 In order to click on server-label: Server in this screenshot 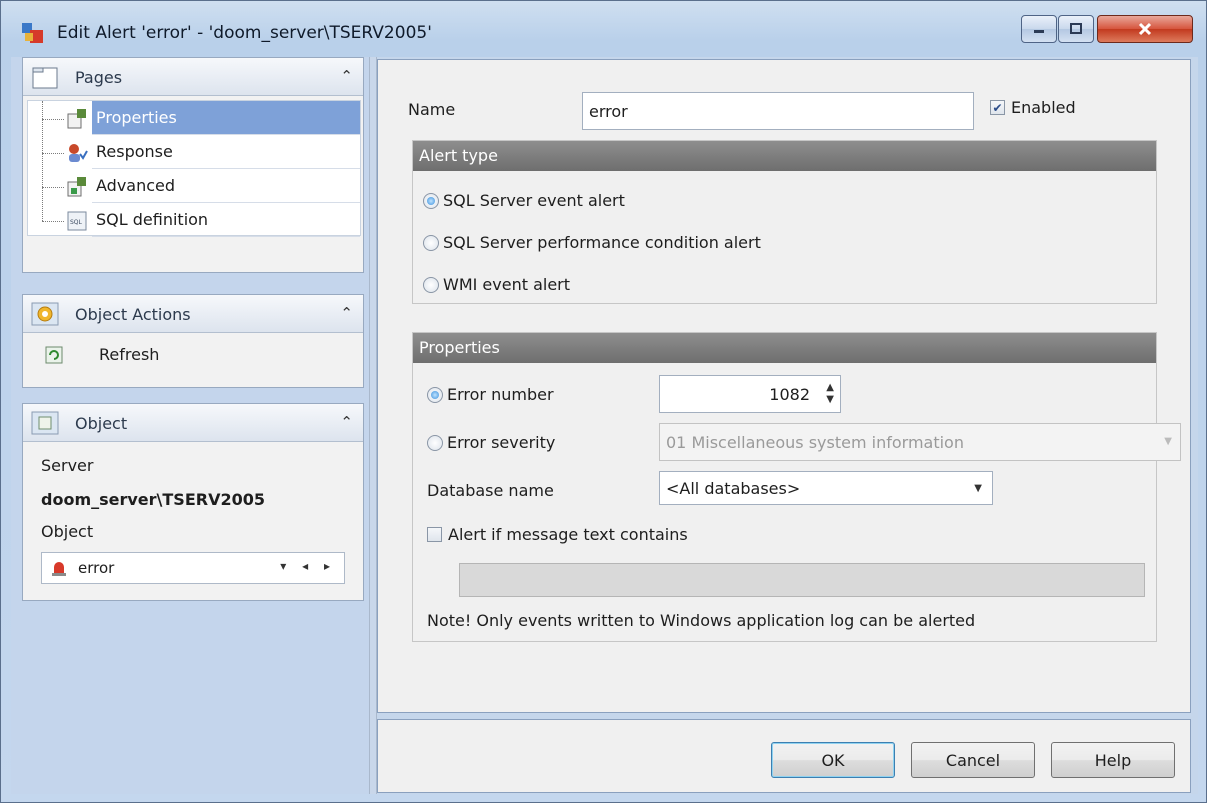, I will do `click(67, 465)`.